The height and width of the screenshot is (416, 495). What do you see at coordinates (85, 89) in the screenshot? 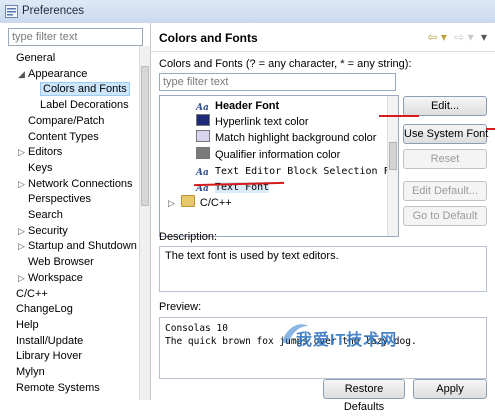
I see `tree-item-label: Colors and Fonts` at bounding box center [85, 89].